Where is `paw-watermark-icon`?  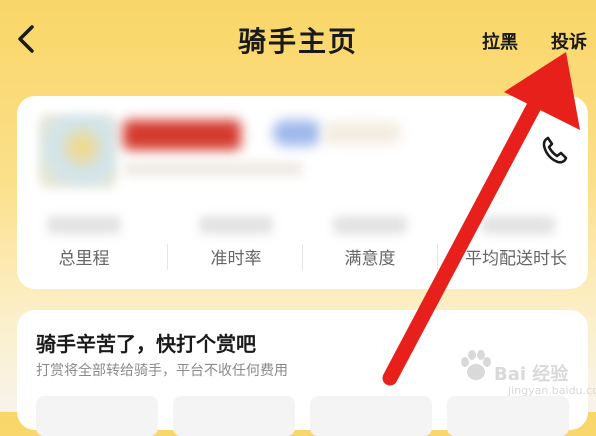 paw-watermark-icon is located at coordinates (476, 365).